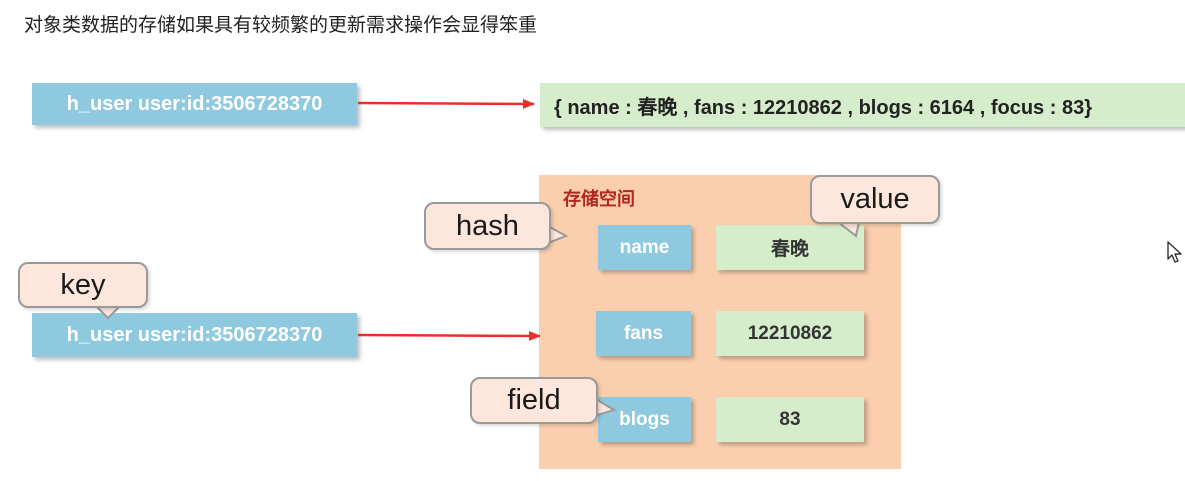 The image size is (1185, 481). Describe the element at coordinates (534, 400) in the screenshot. I see `field-callout: field` at that location.